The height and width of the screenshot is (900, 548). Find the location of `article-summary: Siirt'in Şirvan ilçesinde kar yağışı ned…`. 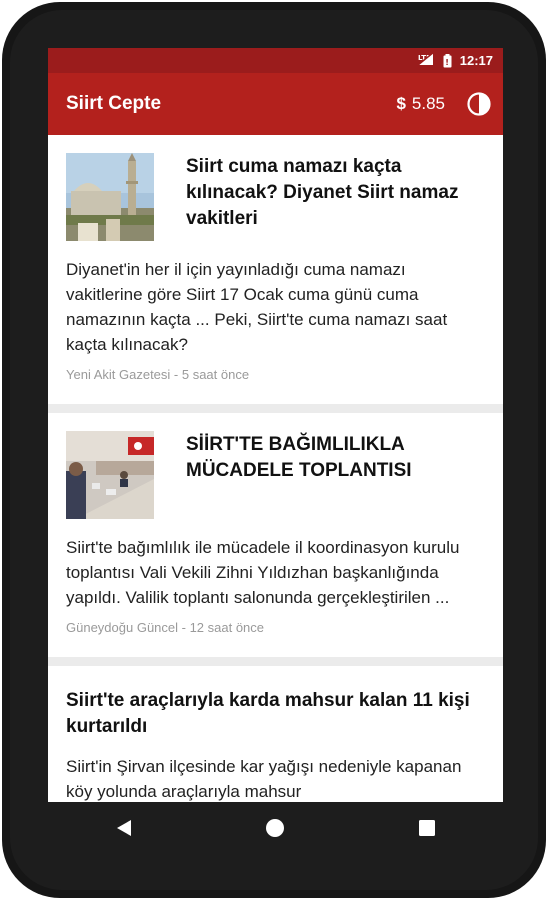

article-summary: Siirt'in Şirvan ilçesinde kar yağışı ned… is located at coordinates (264, 779).